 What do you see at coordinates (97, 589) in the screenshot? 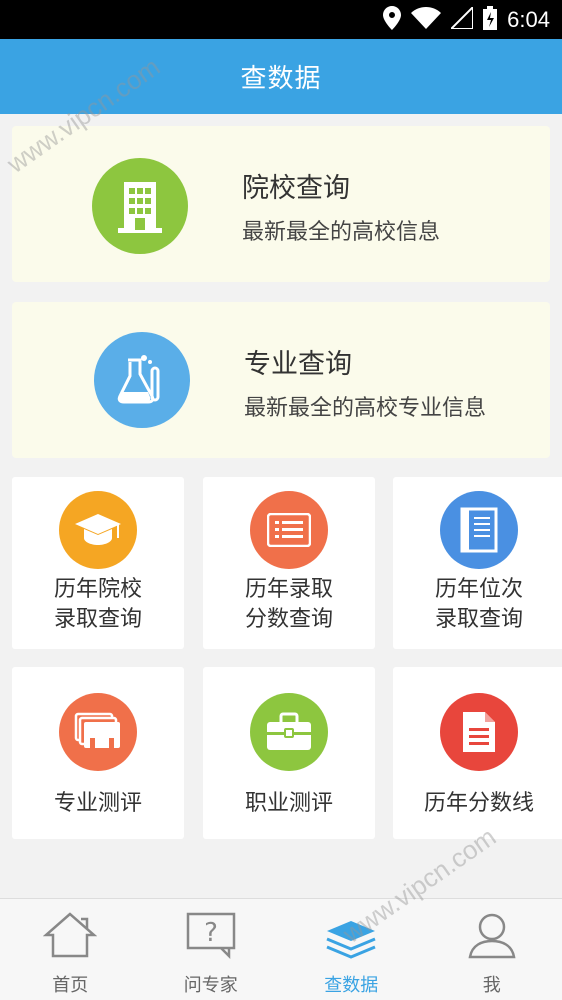
I see `tile-label-line1: 历年院校` at bounding box center [97, 589].